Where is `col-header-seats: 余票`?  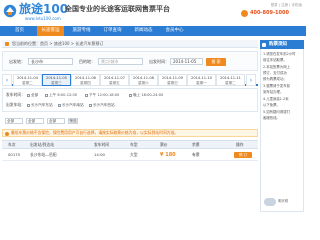 col-header-seats: 余票 is located at coordinates (196, 144).